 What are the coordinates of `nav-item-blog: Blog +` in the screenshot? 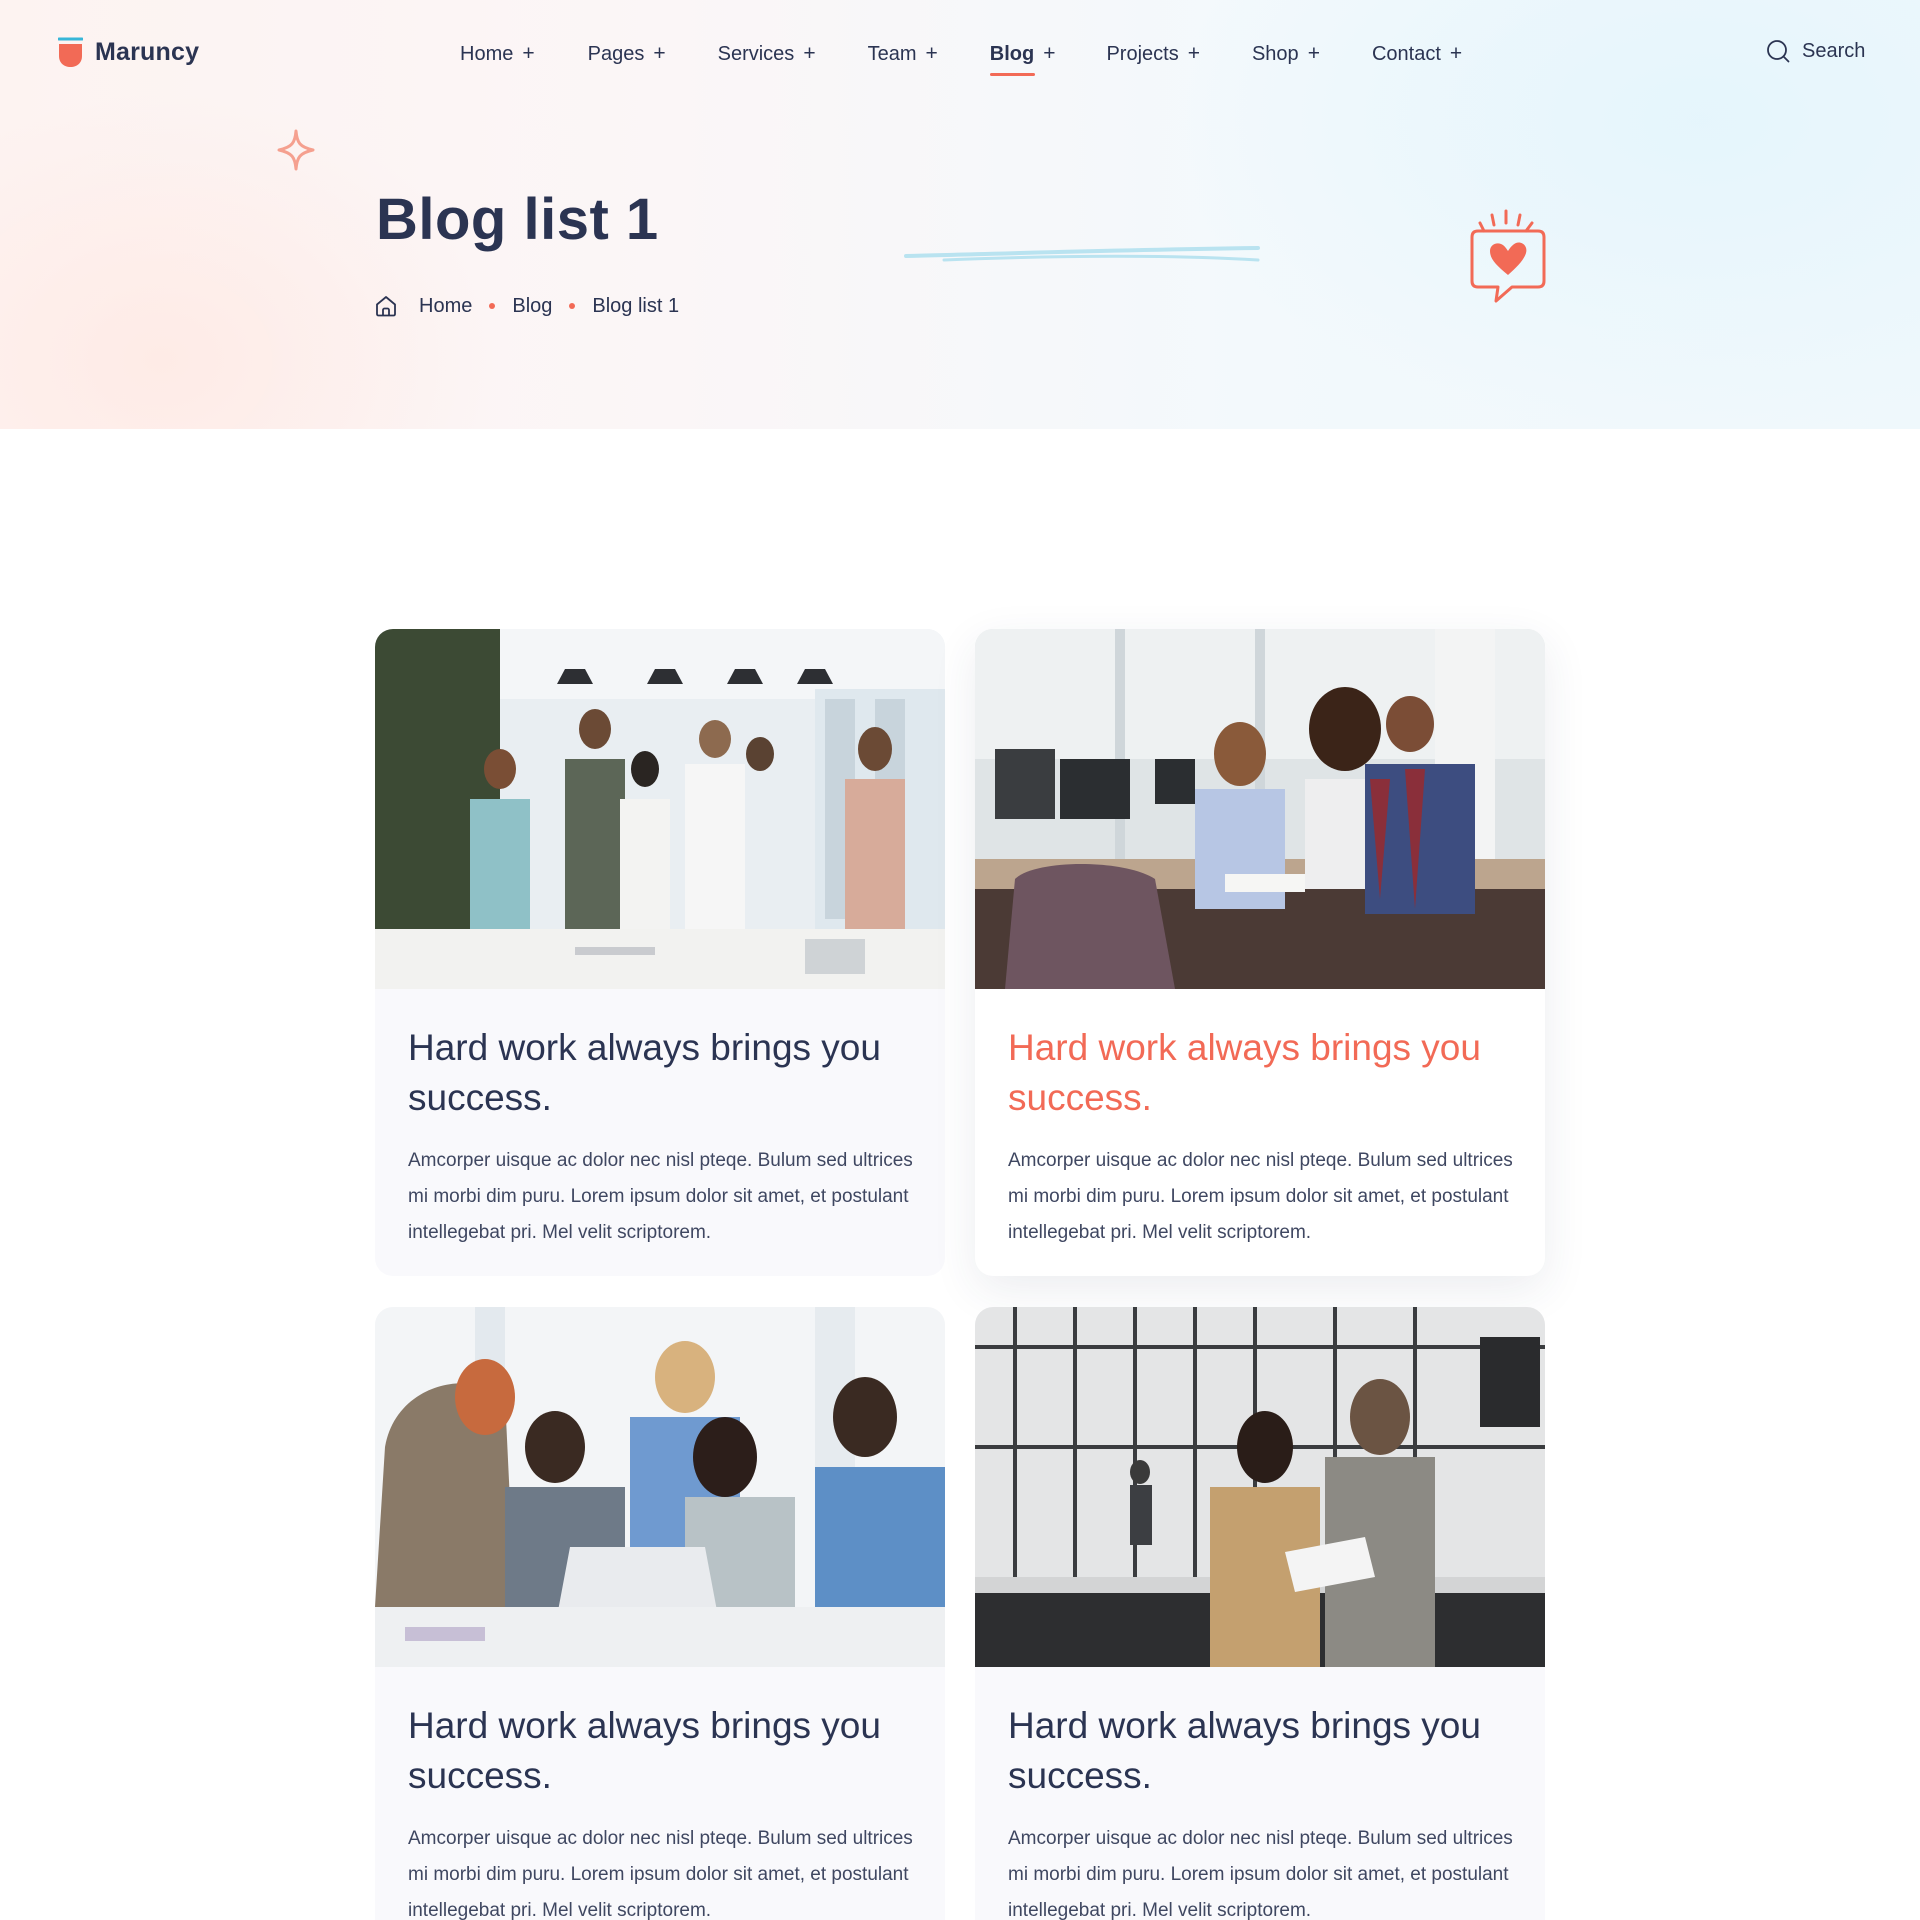 It's located at (1022, 59).